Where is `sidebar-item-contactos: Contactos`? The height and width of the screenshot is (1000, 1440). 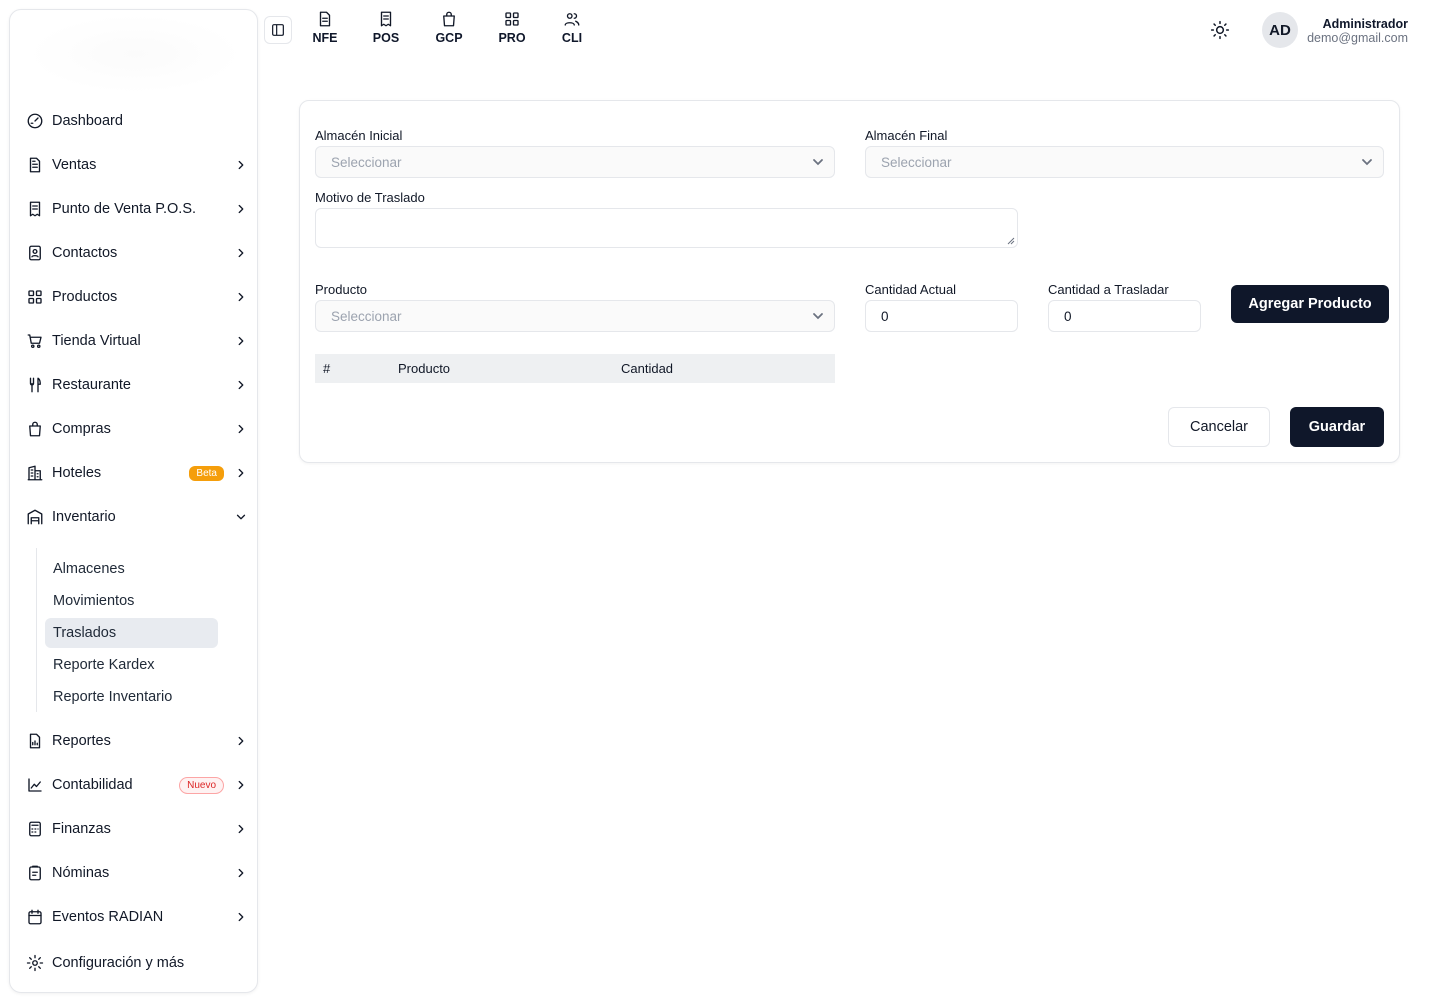
sidebar-item-contactos: Contactos is located at coordinates (137, 253).